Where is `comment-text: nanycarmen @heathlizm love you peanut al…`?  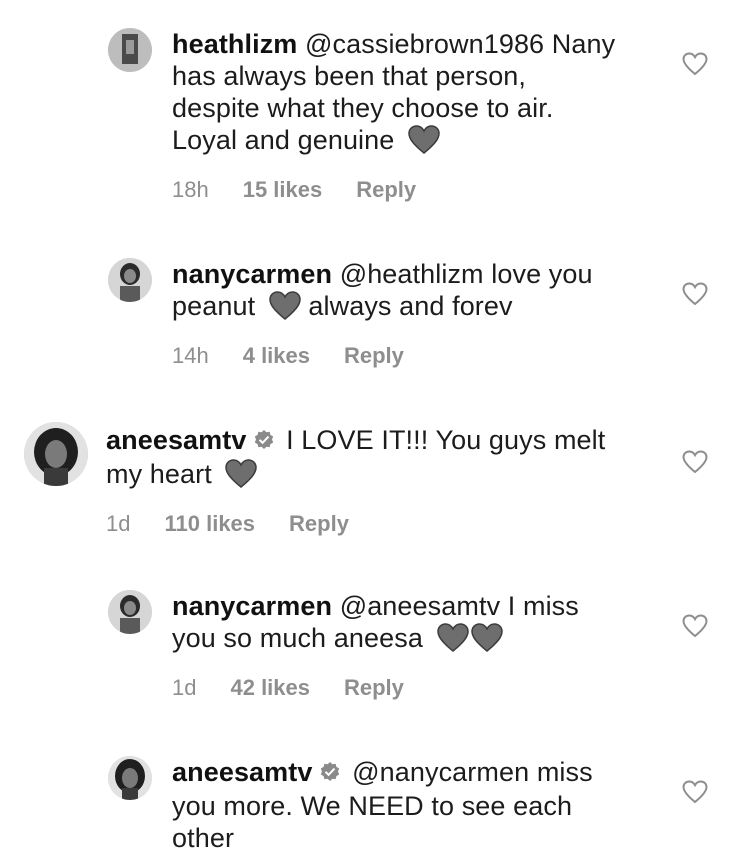 comment-text: nanycarmen @heathlizm love you peanut al… is located at coordinates (432, 293).